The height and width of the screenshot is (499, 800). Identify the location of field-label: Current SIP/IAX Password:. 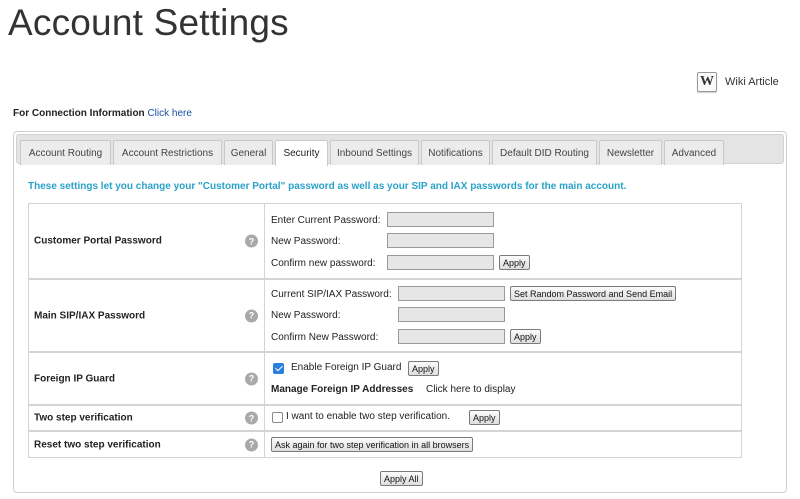
(331, 294).